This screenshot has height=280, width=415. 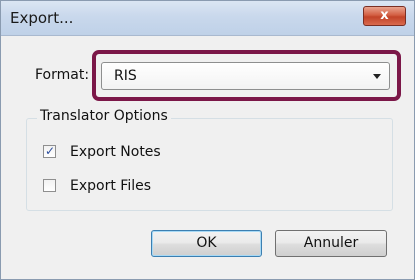 What do you see at coordinates (207, 18) in the screenshot?
I see `title-bar: Export... x` at bounding box center [207, 18].